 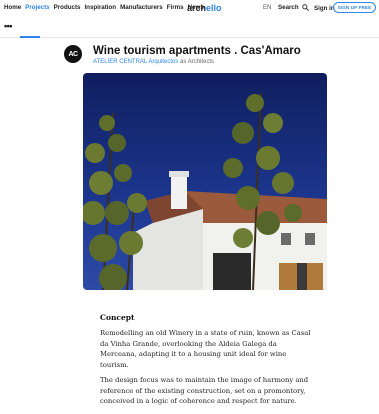 What do you see at coordinates (100, 7) in the screenshot?
I see `nav-inspiration: Inspiration` at bounding box center [100, 7].